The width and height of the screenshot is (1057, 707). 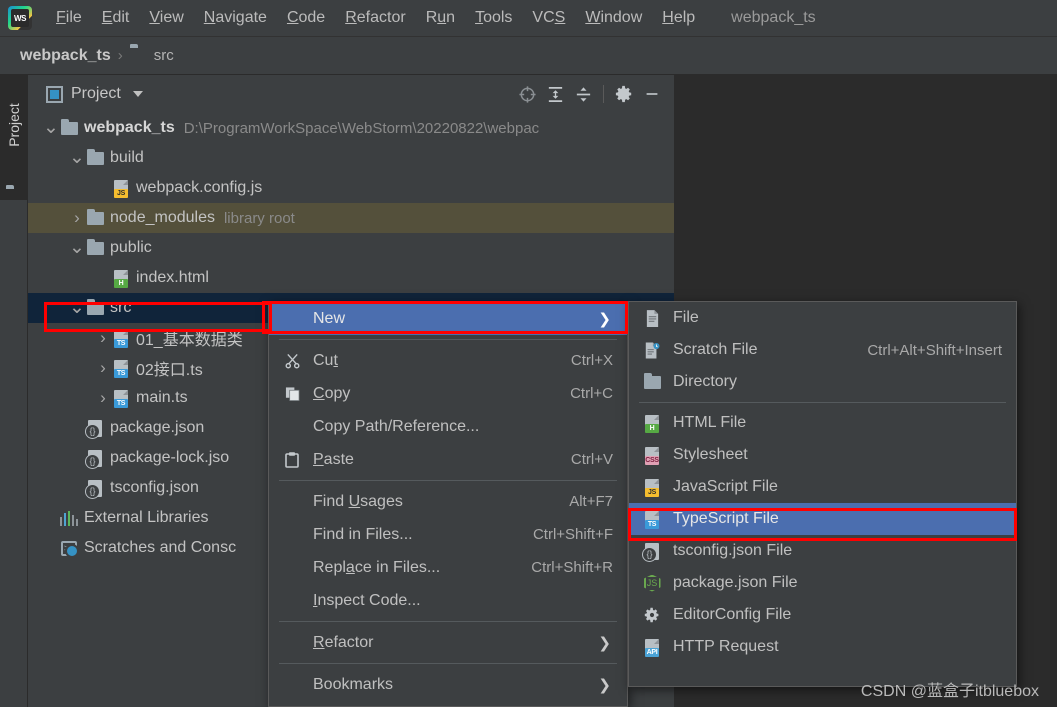 What do you see at coordinates (96, 93) in the screenshot?
I see `project-panel-title: Project` at bounding box center [96, 93].